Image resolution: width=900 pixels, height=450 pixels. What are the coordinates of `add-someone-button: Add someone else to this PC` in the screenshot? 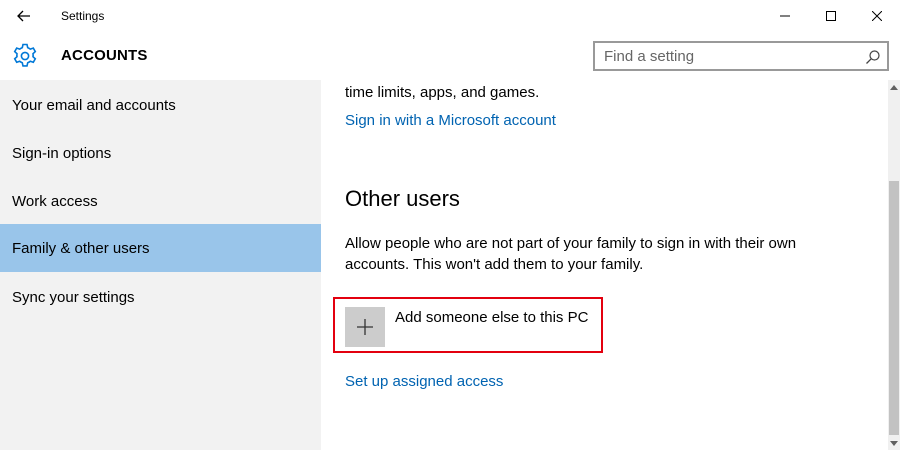 It's located at (468, 325).